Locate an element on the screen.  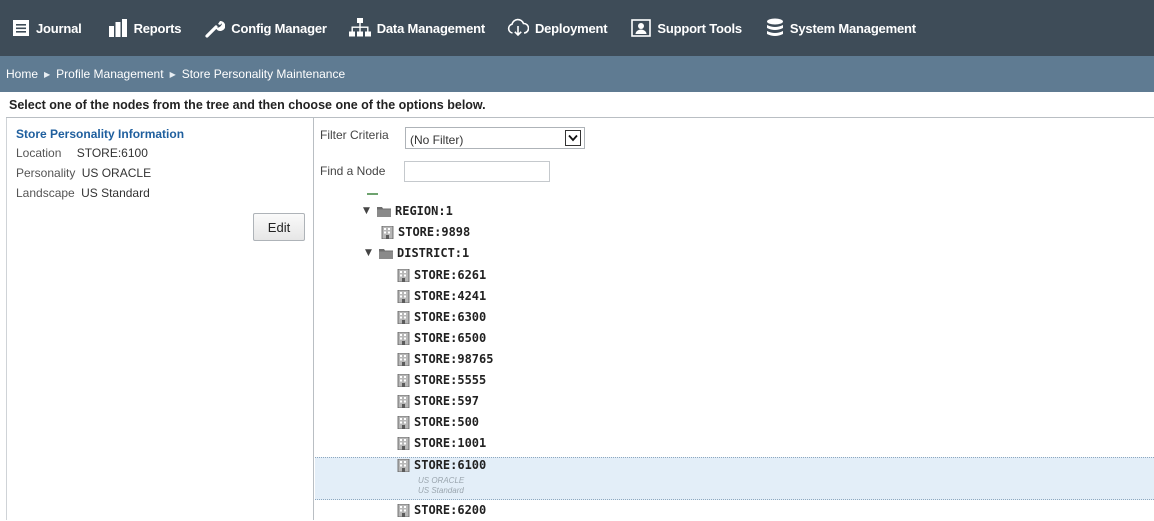
nav-journal-label: Journal is located at coordinates (59, 28).